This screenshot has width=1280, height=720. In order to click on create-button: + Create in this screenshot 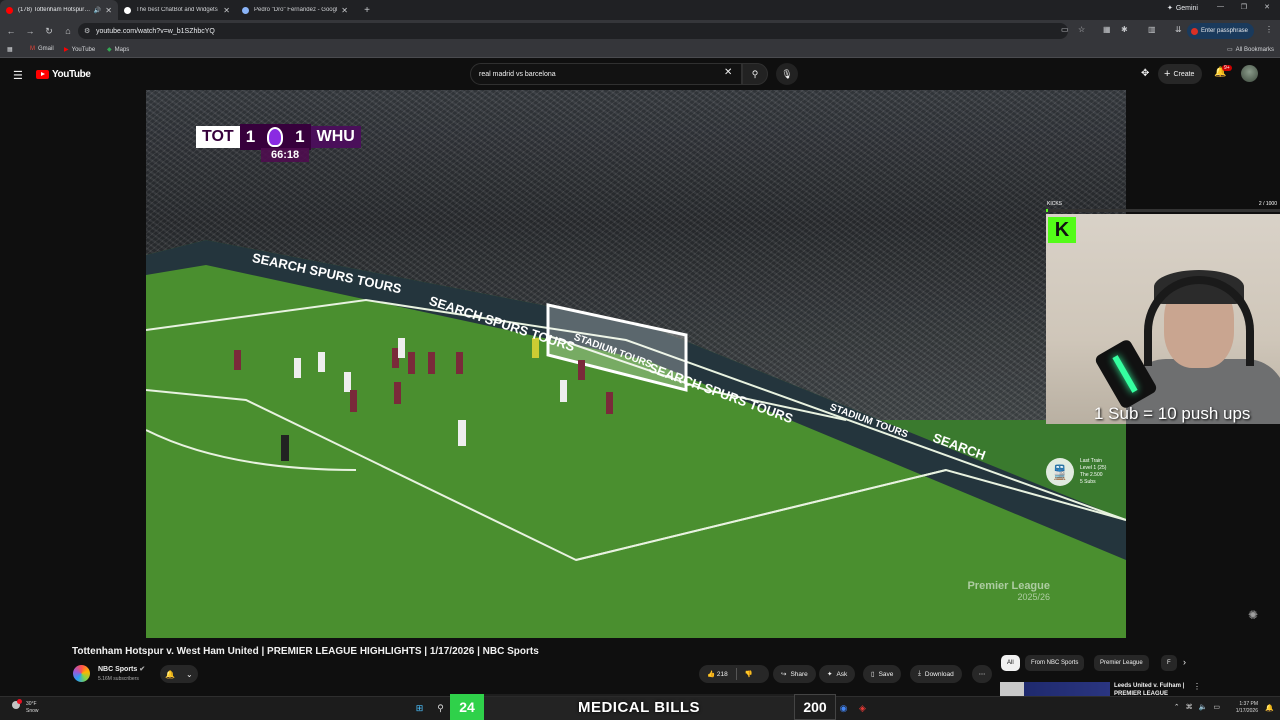, I will do `click(1180, 74)`.